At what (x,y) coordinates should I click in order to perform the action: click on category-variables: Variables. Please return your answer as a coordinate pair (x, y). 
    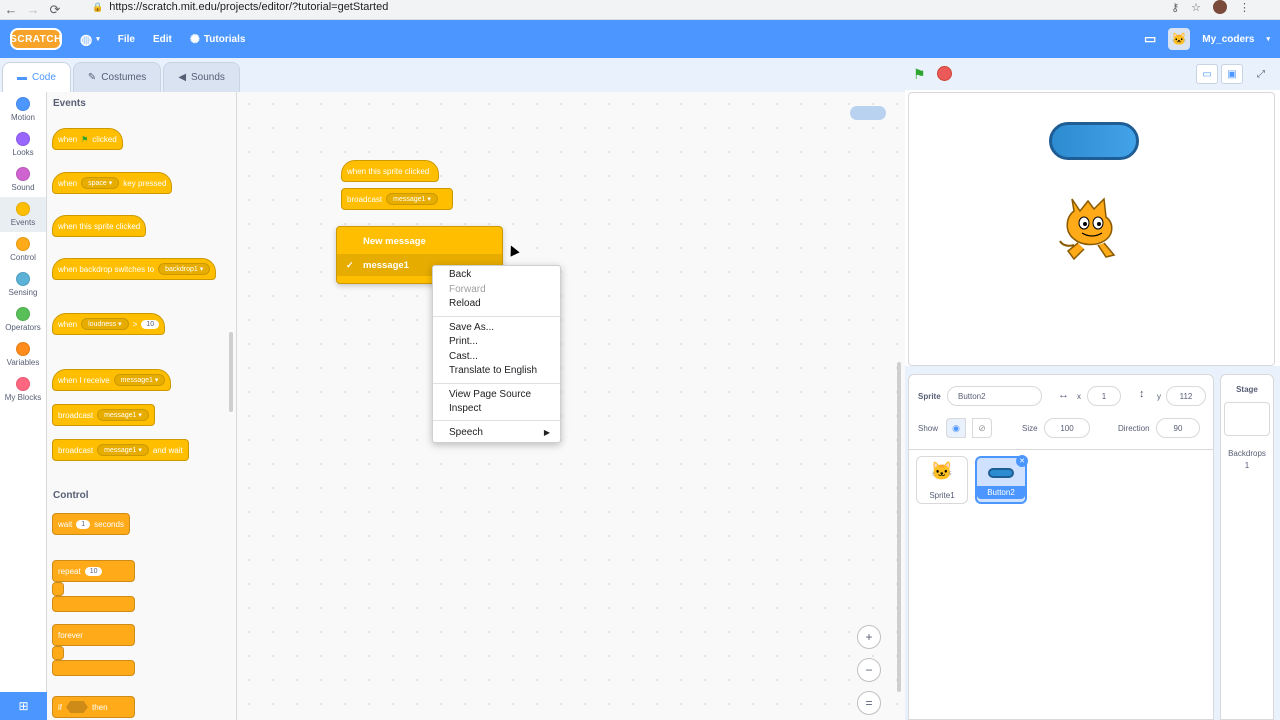
    Looking at the image, I should click on (23, 354).